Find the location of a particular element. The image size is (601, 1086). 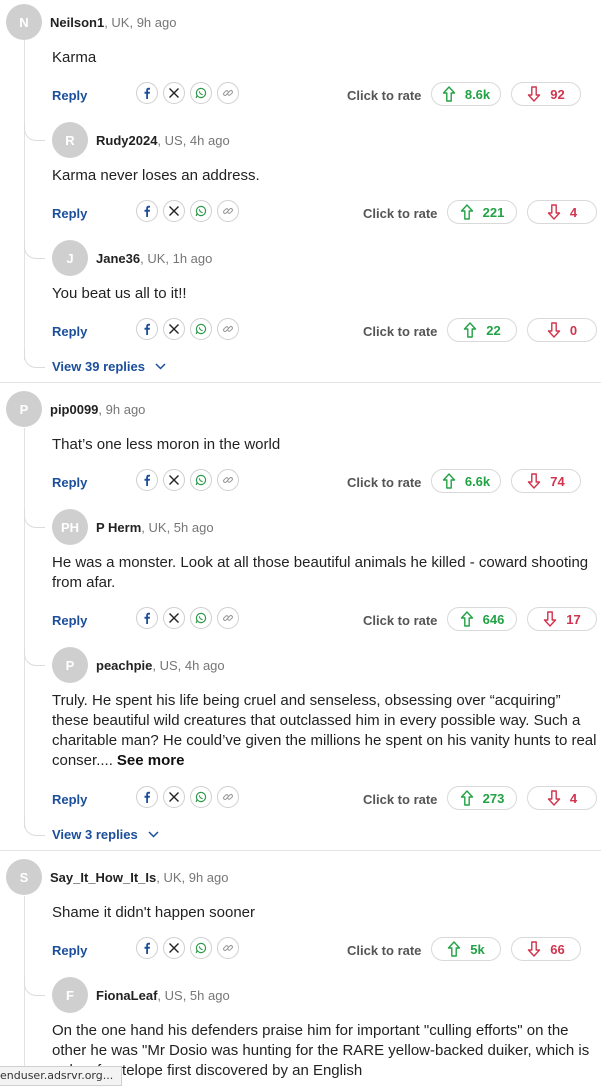

avatar: R is located at coordinates (70, 140).